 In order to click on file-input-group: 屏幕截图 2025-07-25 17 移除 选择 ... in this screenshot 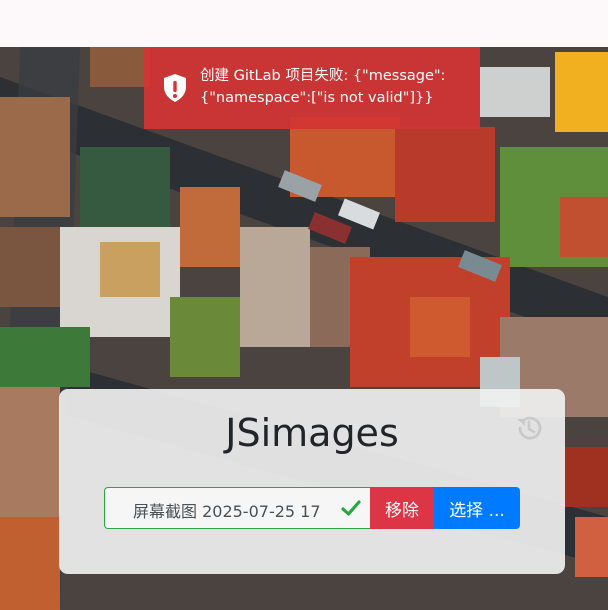, I will do `click(312, 508)`.